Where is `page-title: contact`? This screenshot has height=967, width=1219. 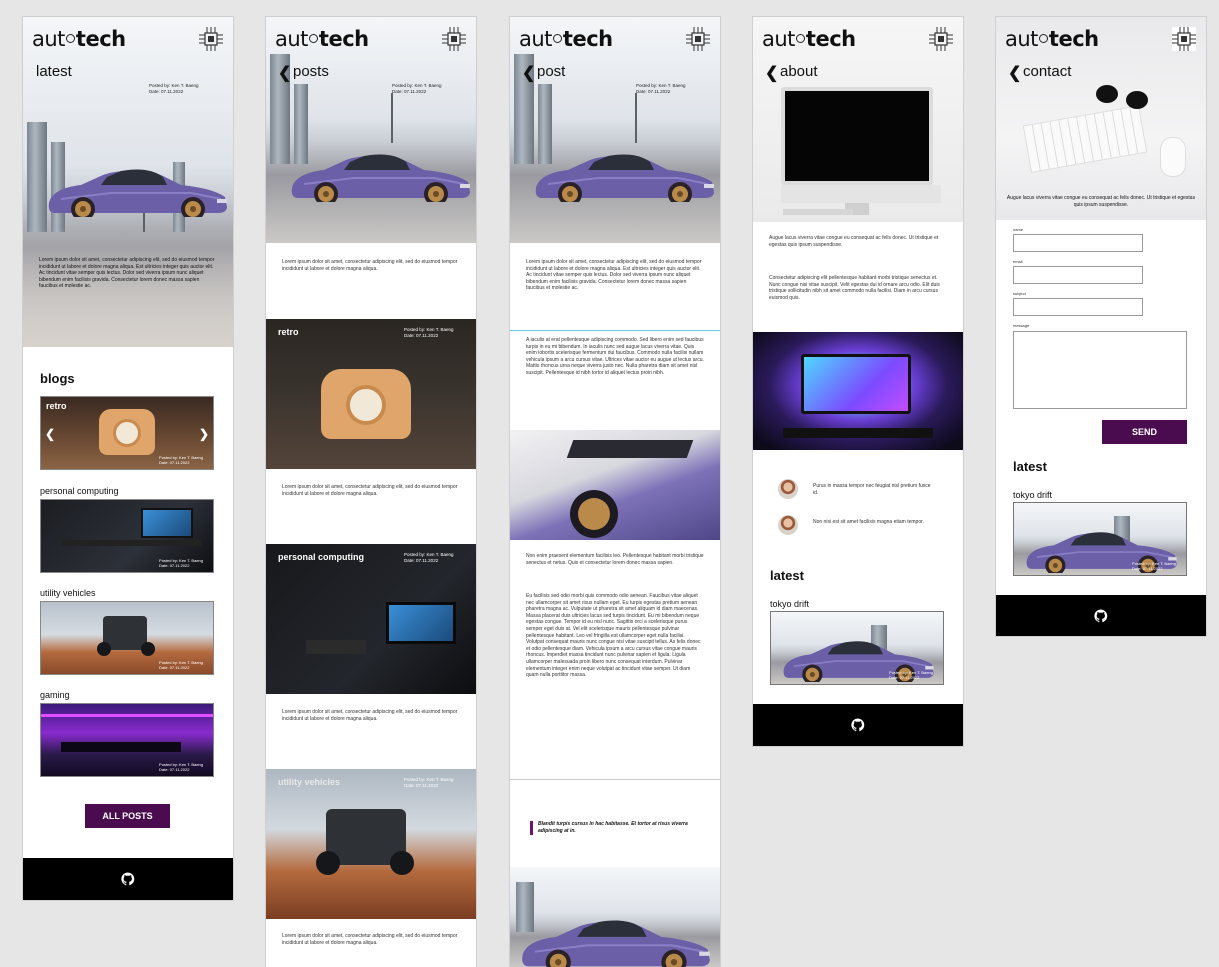 page-title: contact is located at coordinates (1047, 71).